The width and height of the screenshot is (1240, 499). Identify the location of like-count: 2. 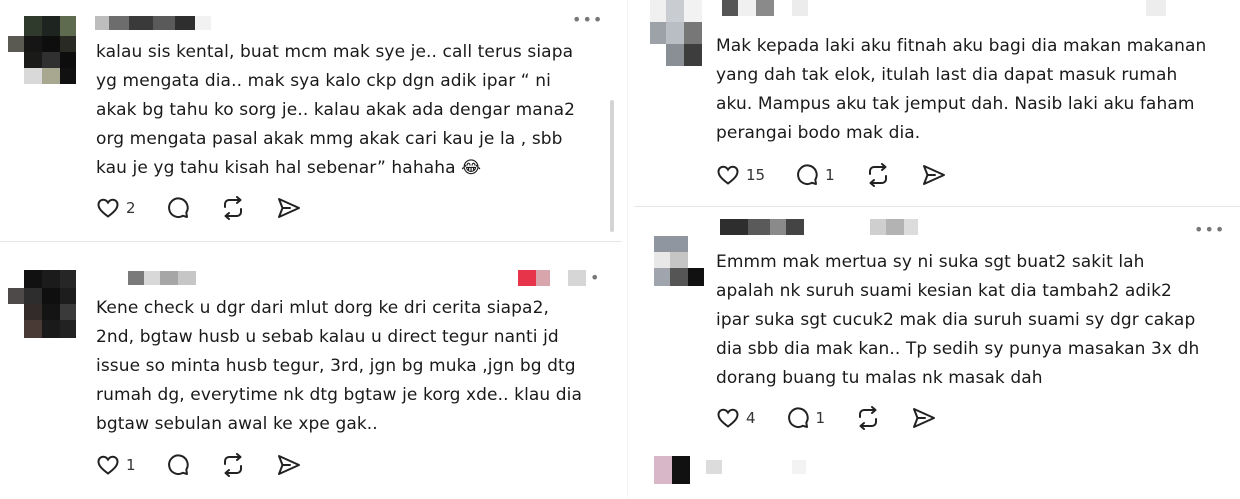
(131, 208).